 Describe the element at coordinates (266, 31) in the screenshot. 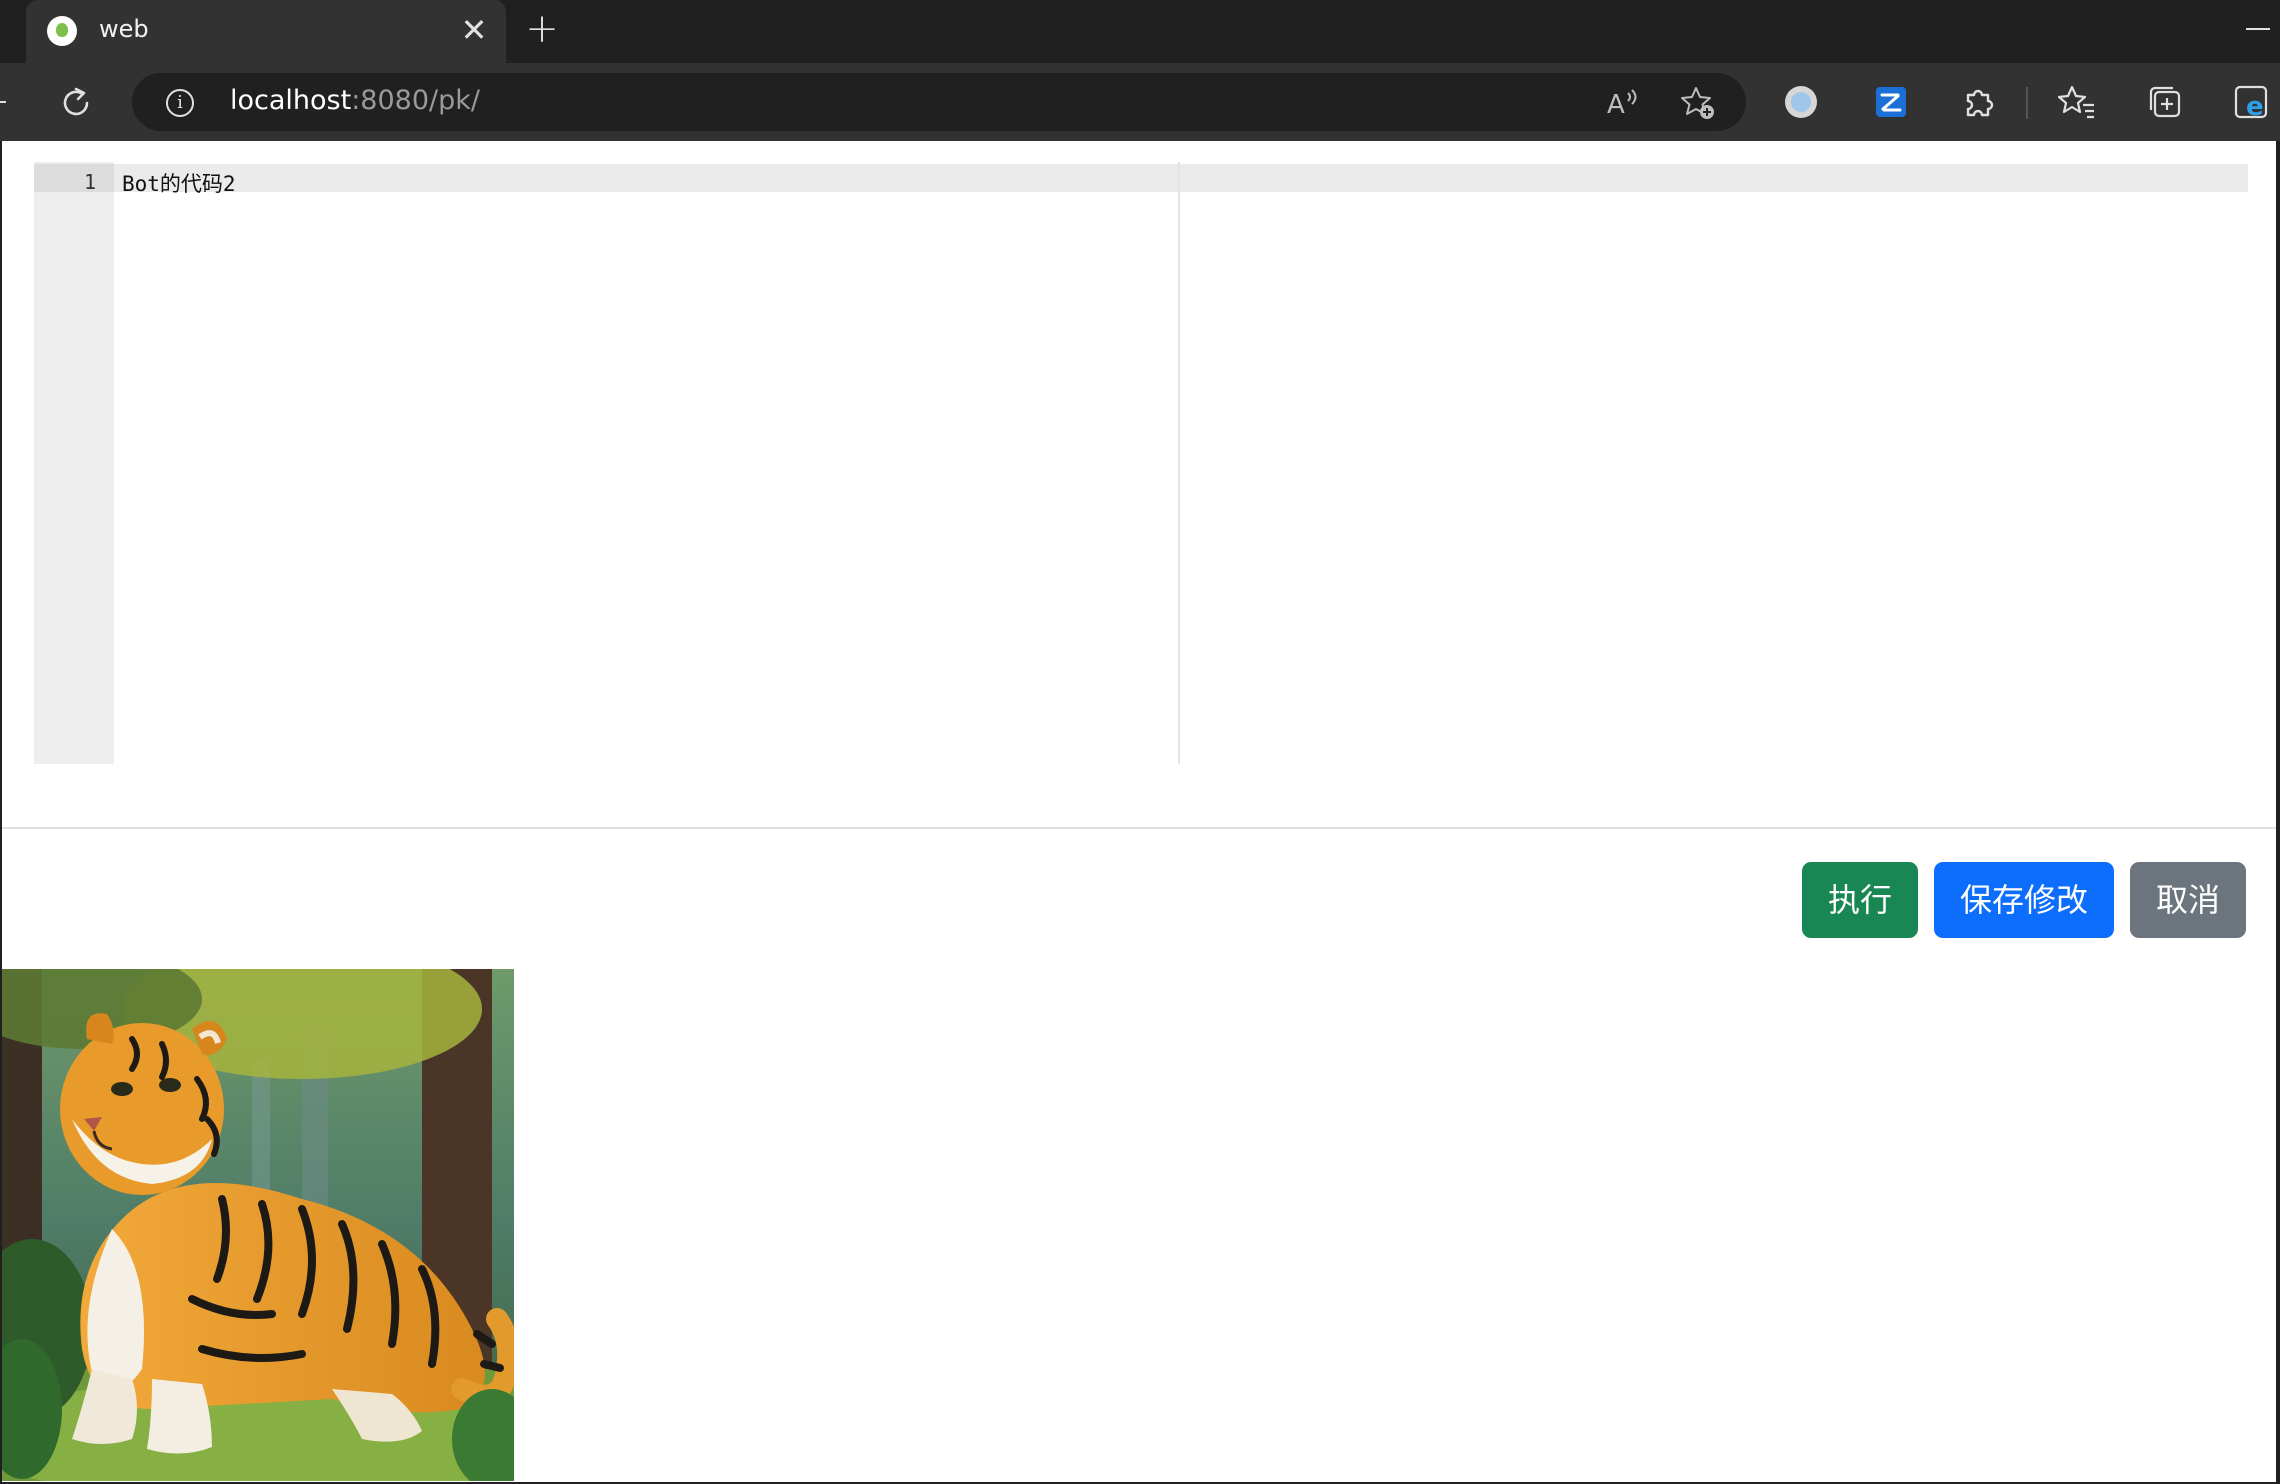

I see `browser-tab: web ✕` at that location.